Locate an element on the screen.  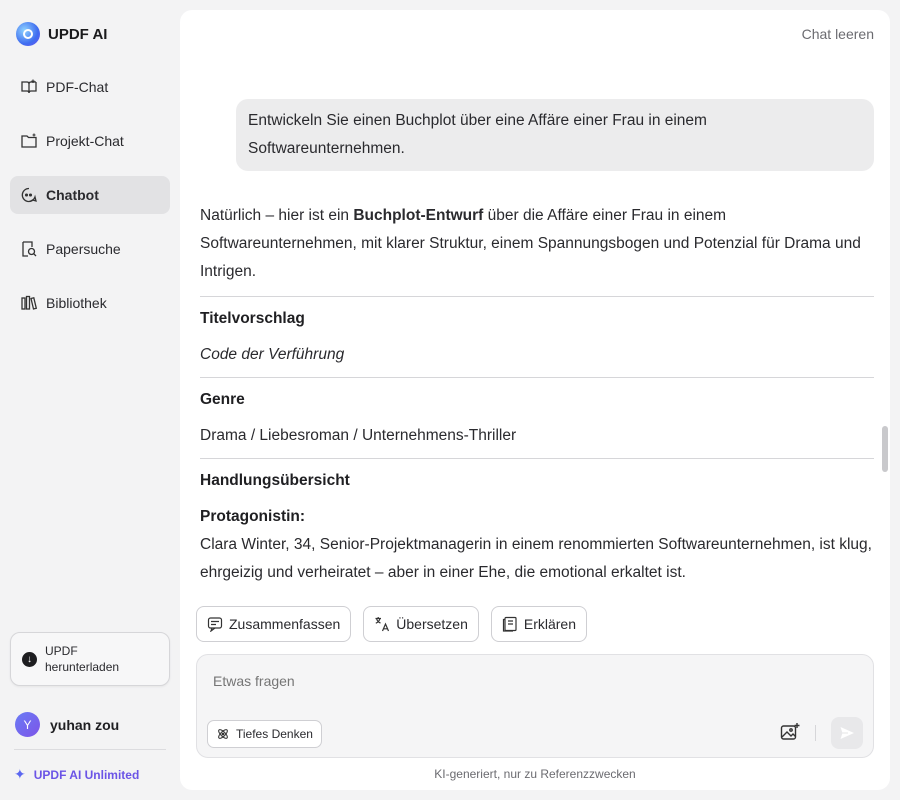
translate-icon is located at coordinates (382, 624).